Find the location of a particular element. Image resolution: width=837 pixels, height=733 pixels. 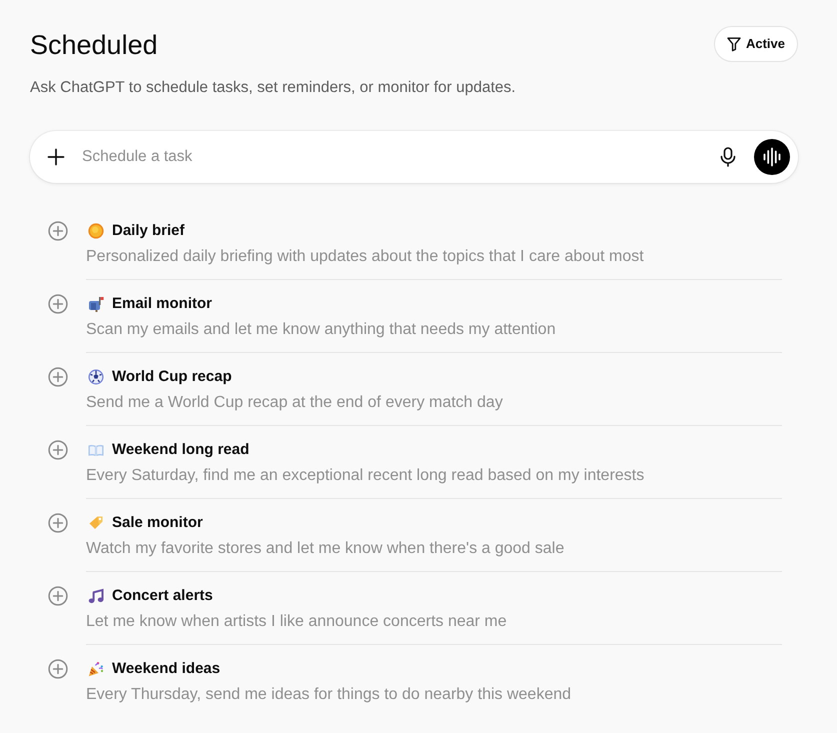

task-title: Email monitor is located at coordinates (162, 304).